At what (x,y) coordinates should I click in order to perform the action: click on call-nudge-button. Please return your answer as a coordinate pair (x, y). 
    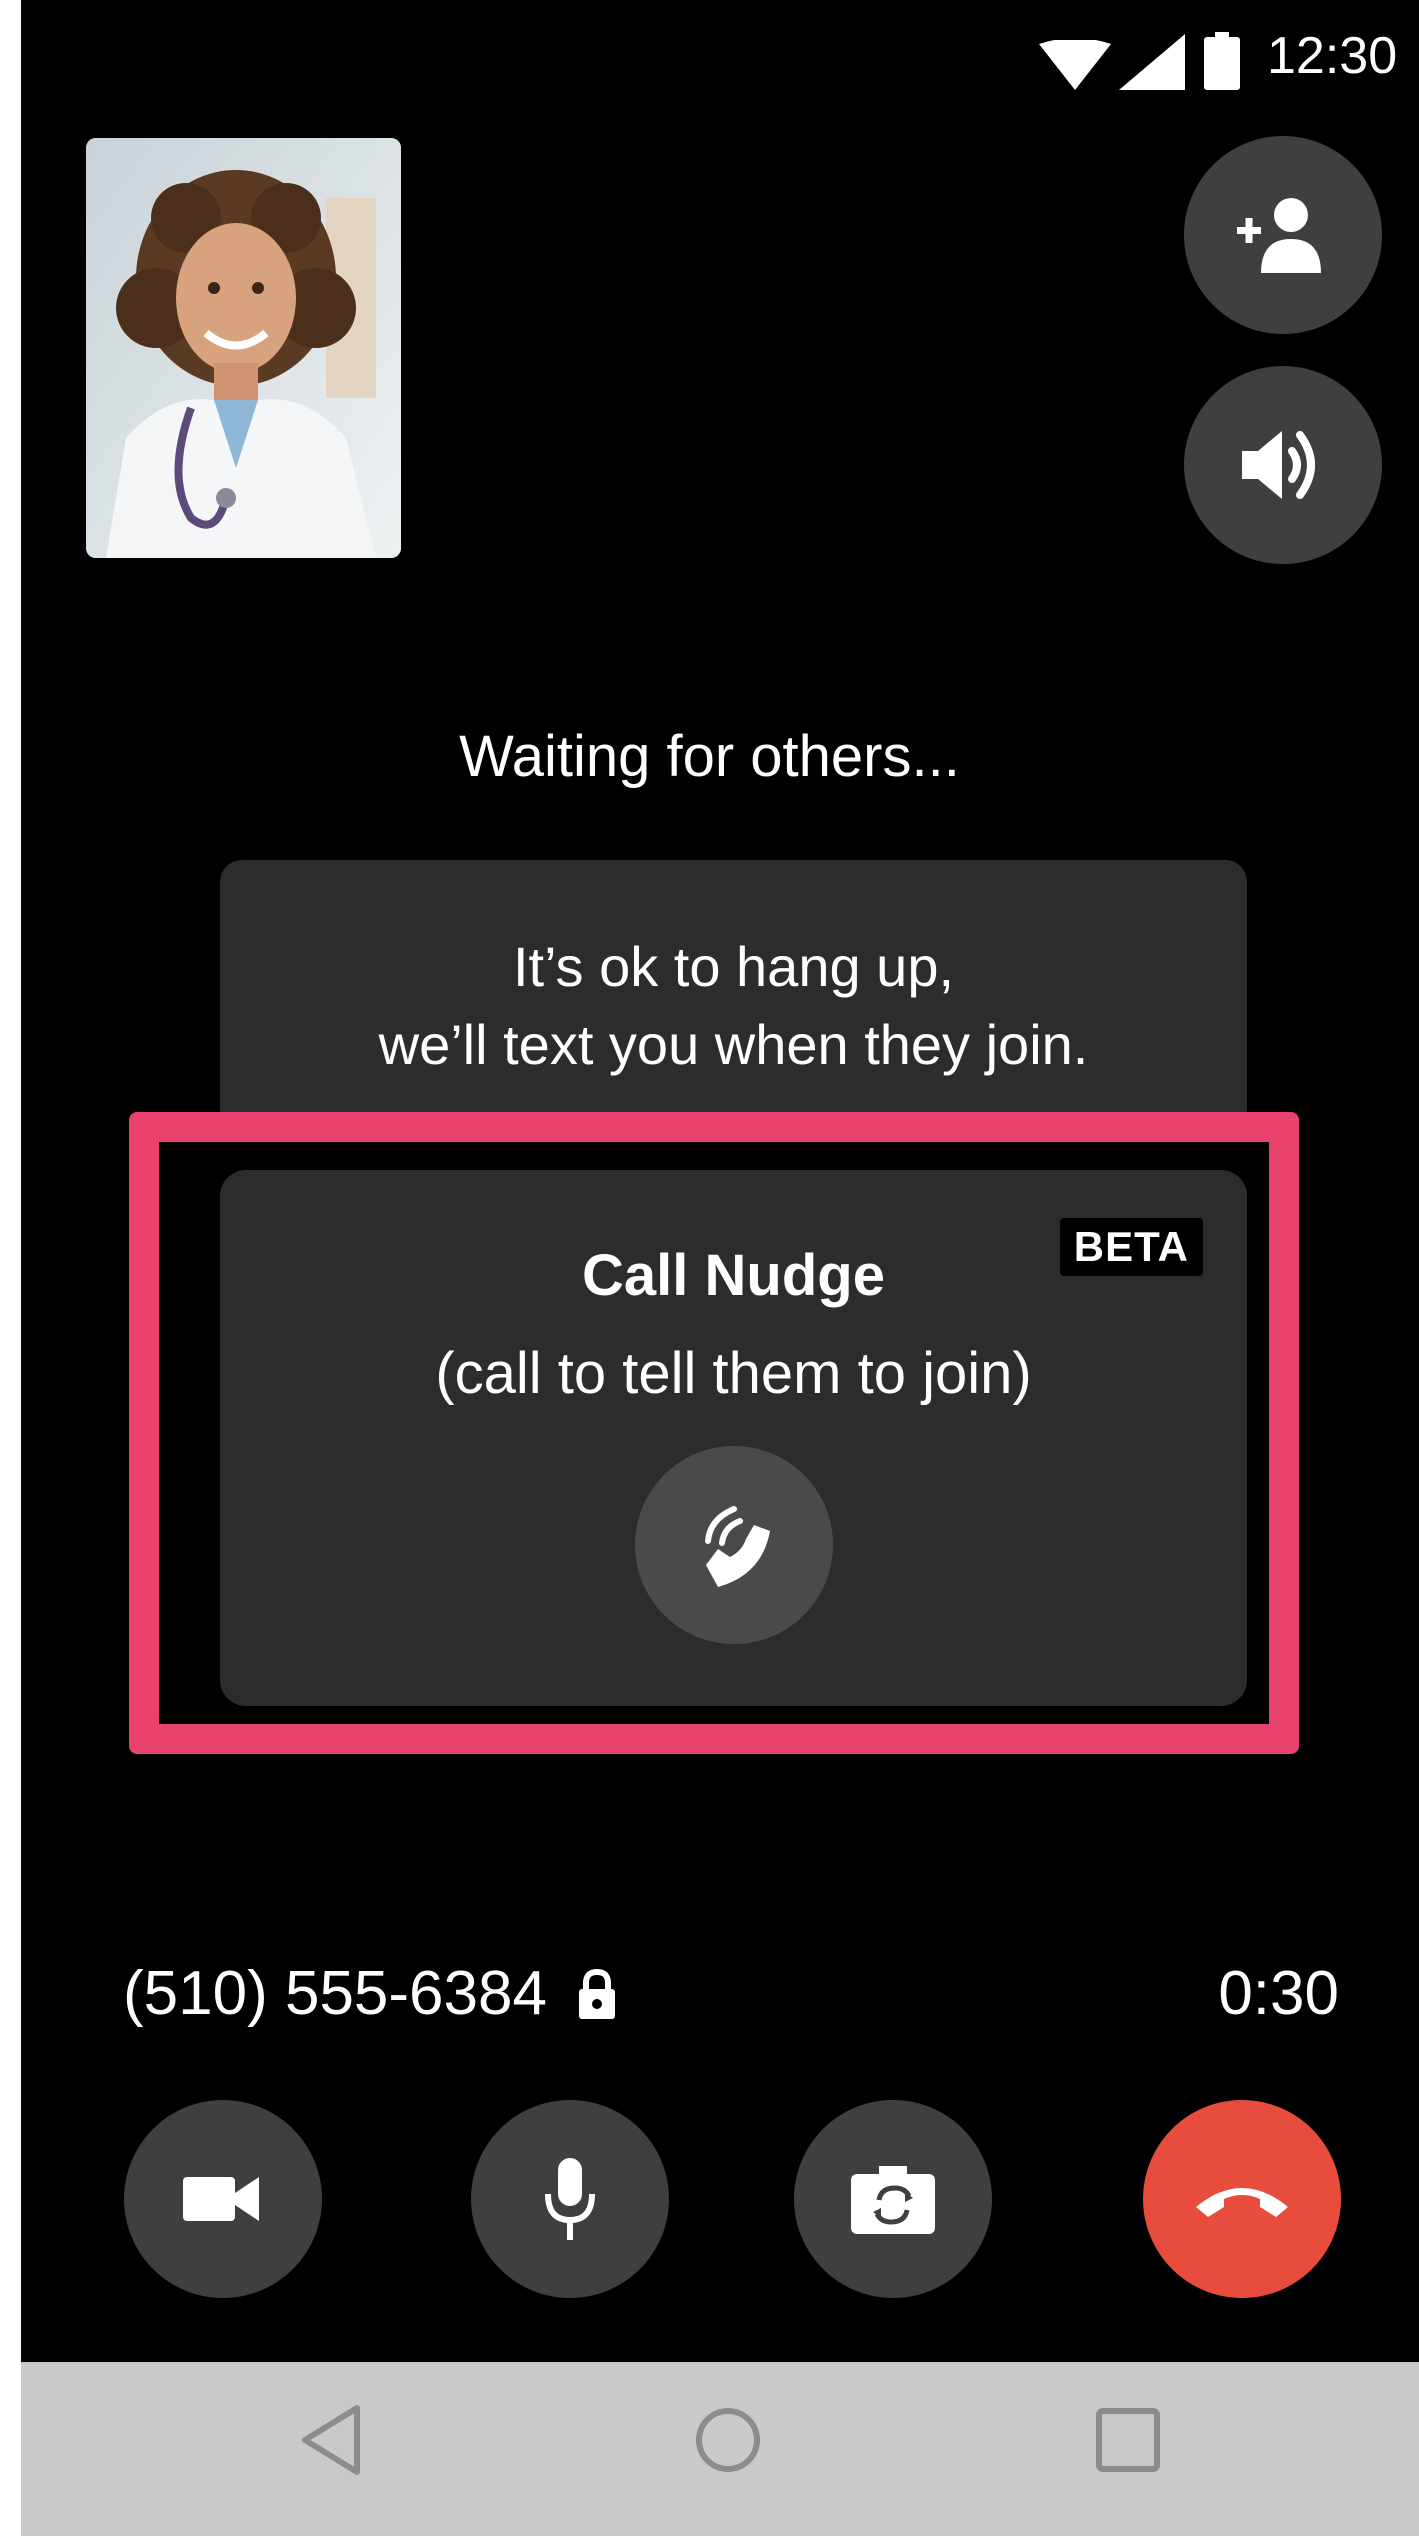
    Looking at the image, I should click on (734, 1545).